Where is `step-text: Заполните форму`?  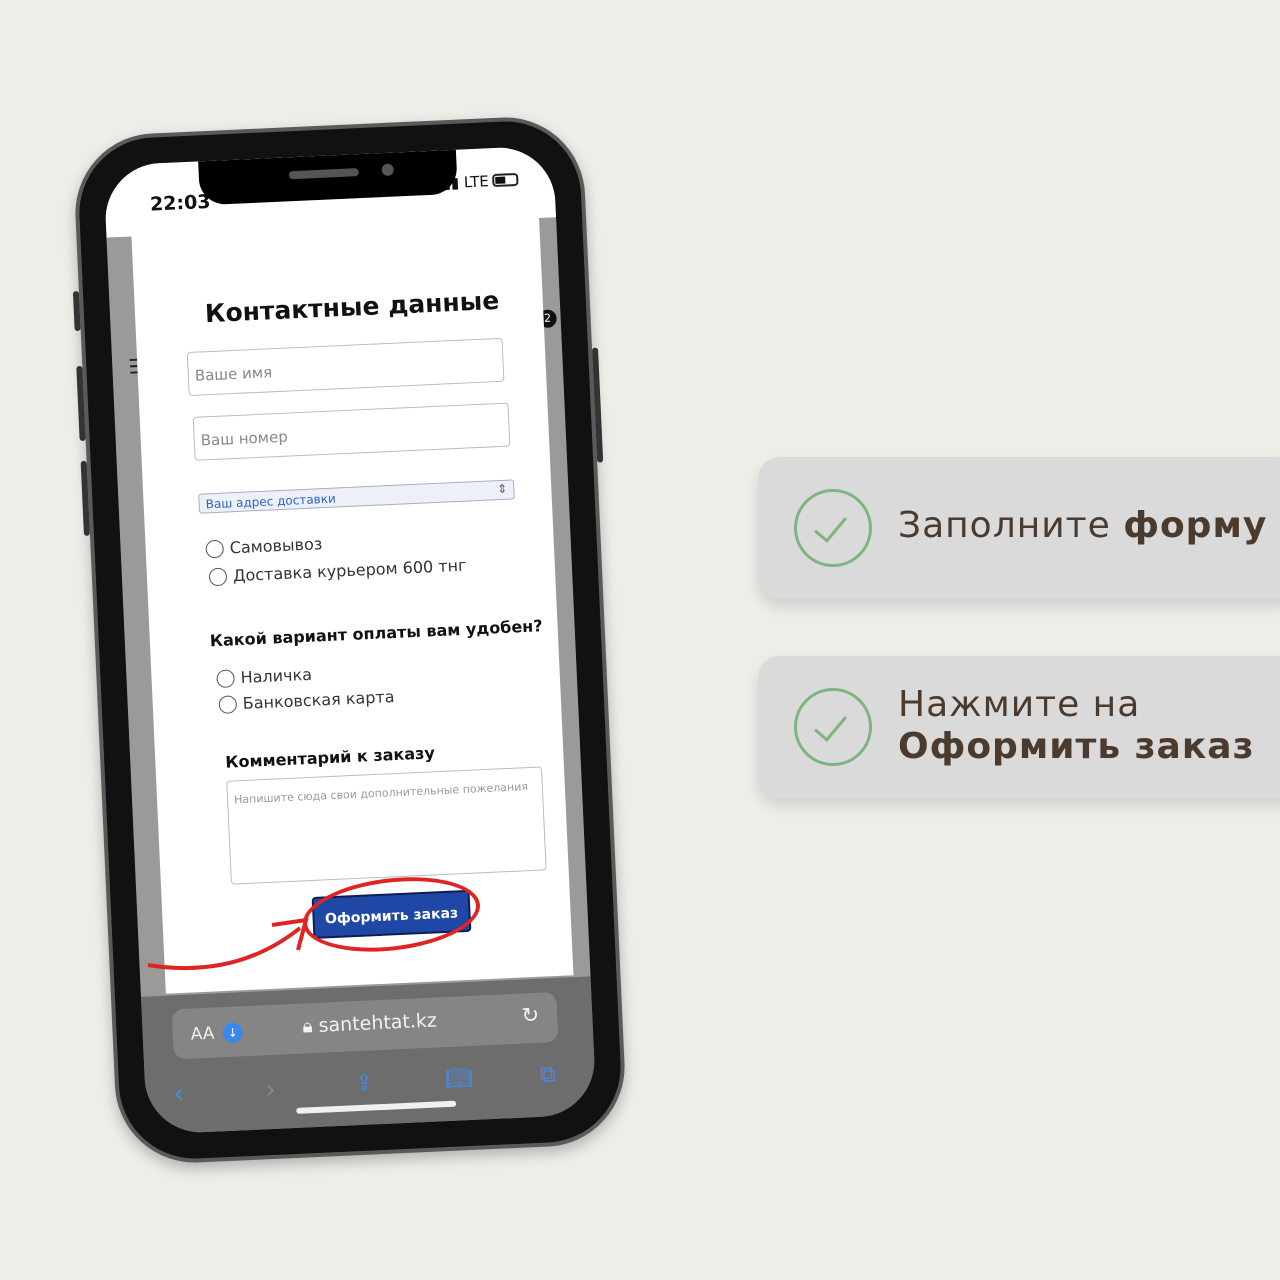 step-text: Заполните форму is located at coordinates (1083, 525).